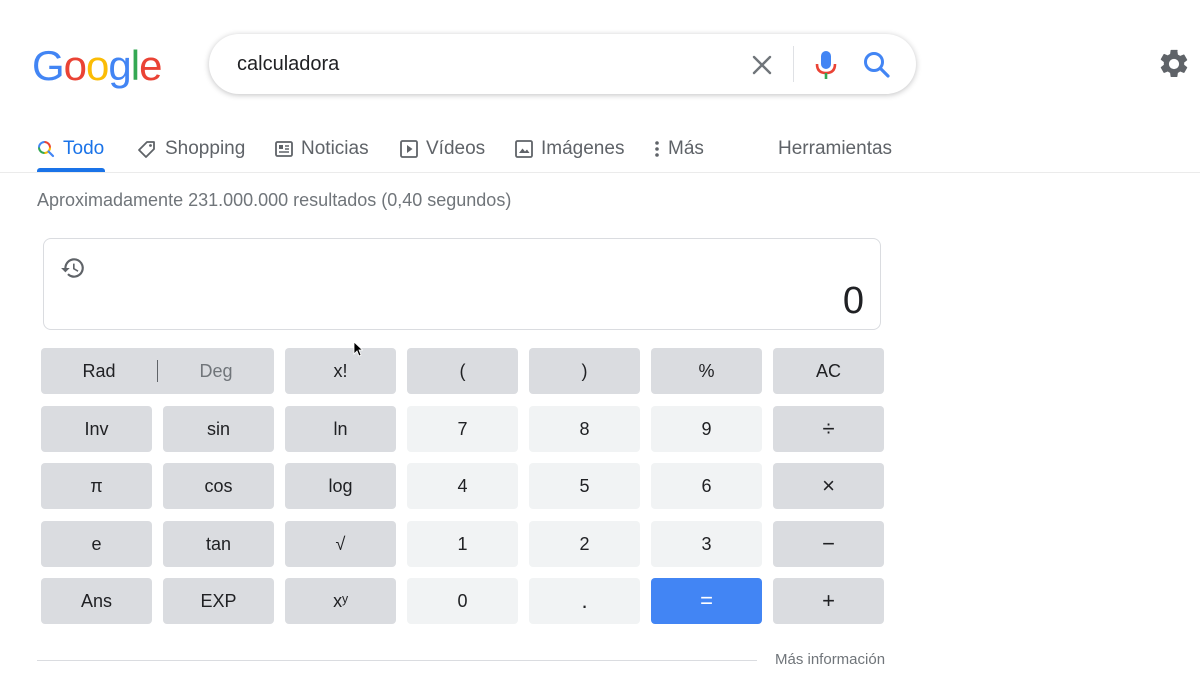 The height and width of the screenshot is (675, 1200). I want to click on decimal-point-key: ., so click(584, 601).